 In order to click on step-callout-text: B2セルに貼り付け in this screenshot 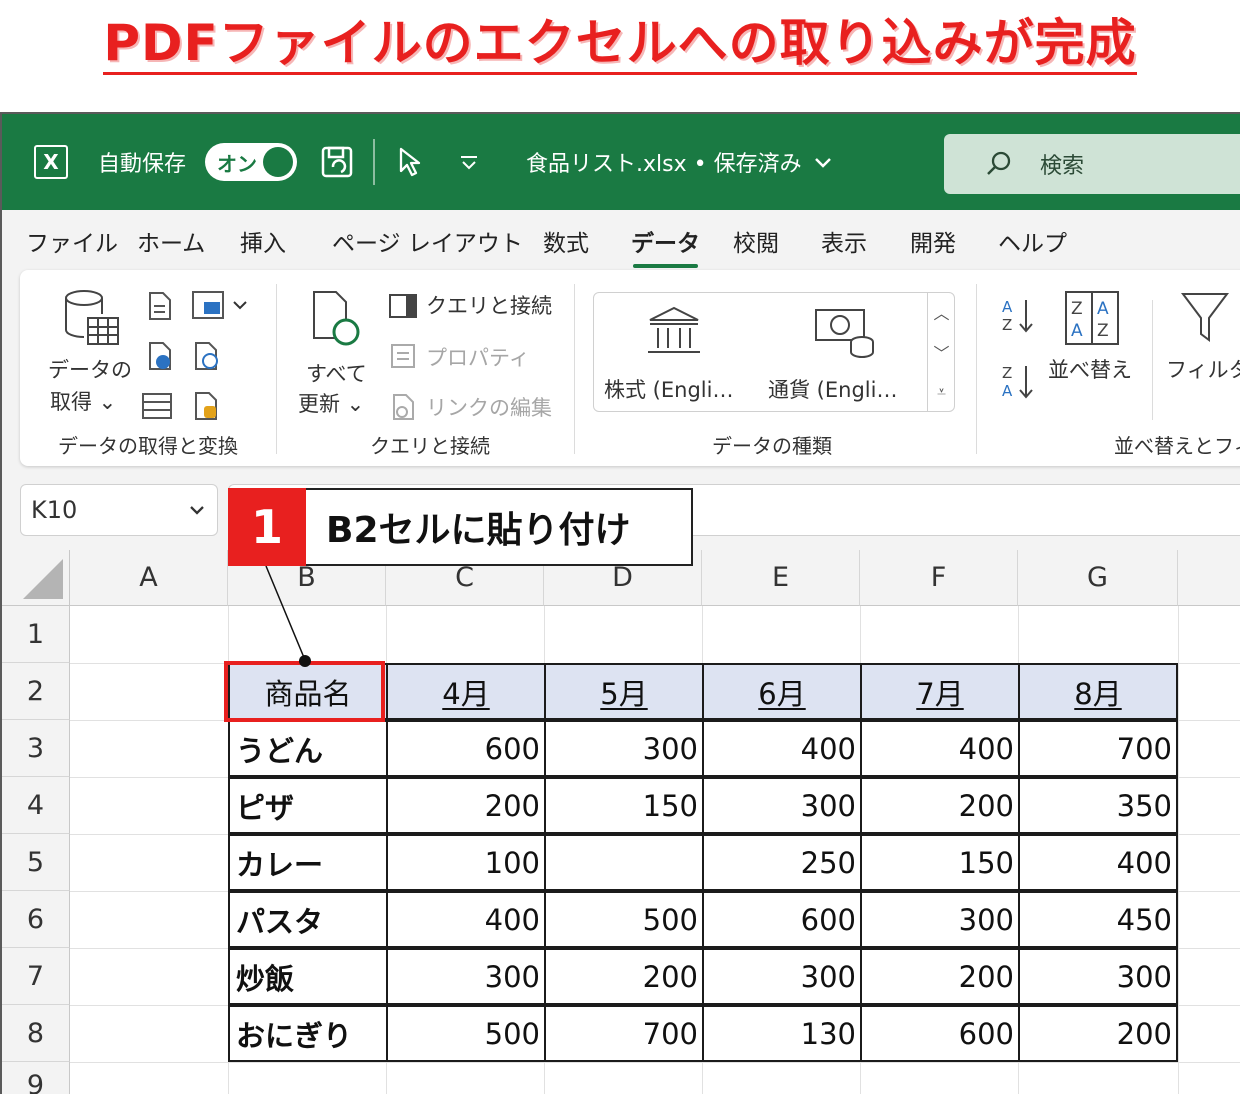, I will do `click(499, 527)`.